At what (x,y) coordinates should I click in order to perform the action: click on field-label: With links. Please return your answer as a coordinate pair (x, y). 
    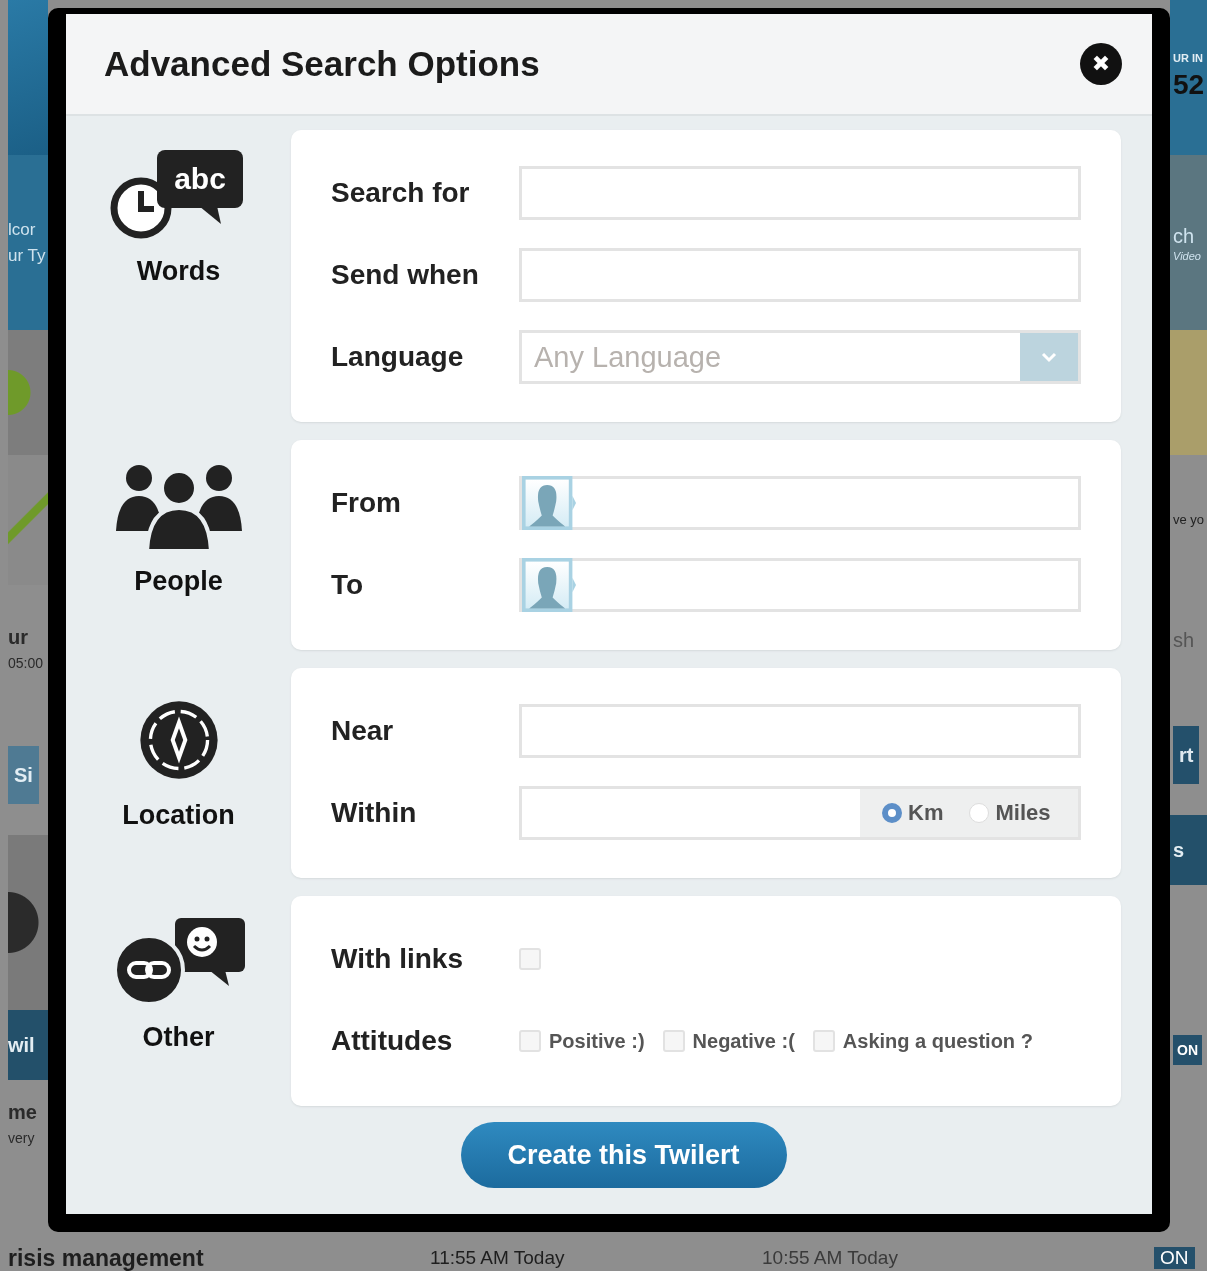
    Looking at the image, I should click on (397, 959).